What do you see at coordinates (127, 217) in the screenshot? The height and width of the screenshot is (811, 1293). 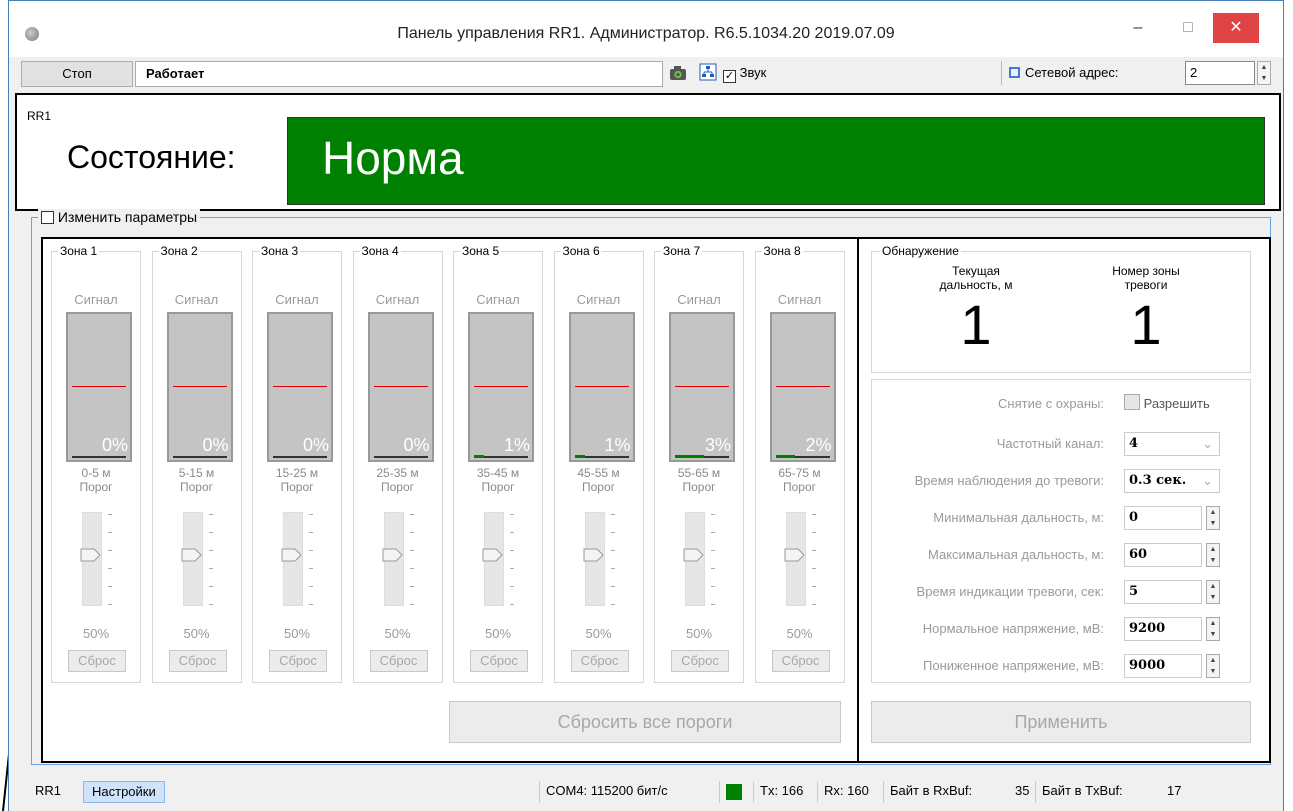 I see `change-params-label: Изменить параметры` at bounding box center [127, 217].